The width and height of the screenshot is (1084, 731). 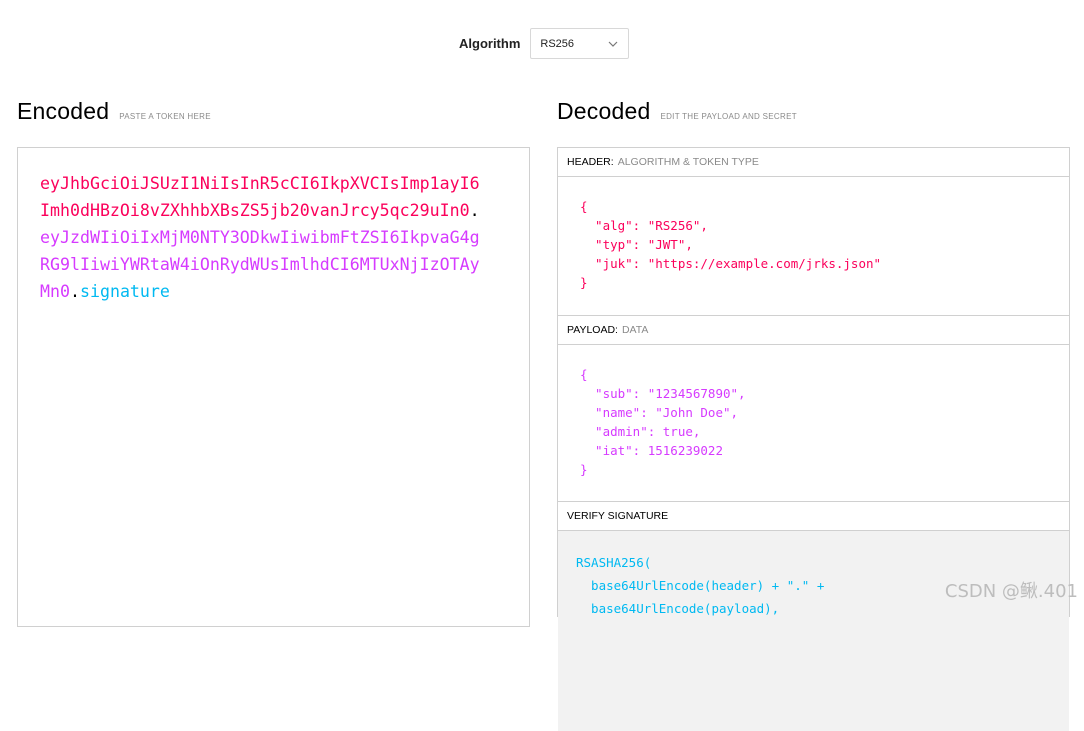 What do you see at coordinates (651, 450) in the screenshot?
I see `code-line: "iat": 1516239022` at bounding box center [651, 450].